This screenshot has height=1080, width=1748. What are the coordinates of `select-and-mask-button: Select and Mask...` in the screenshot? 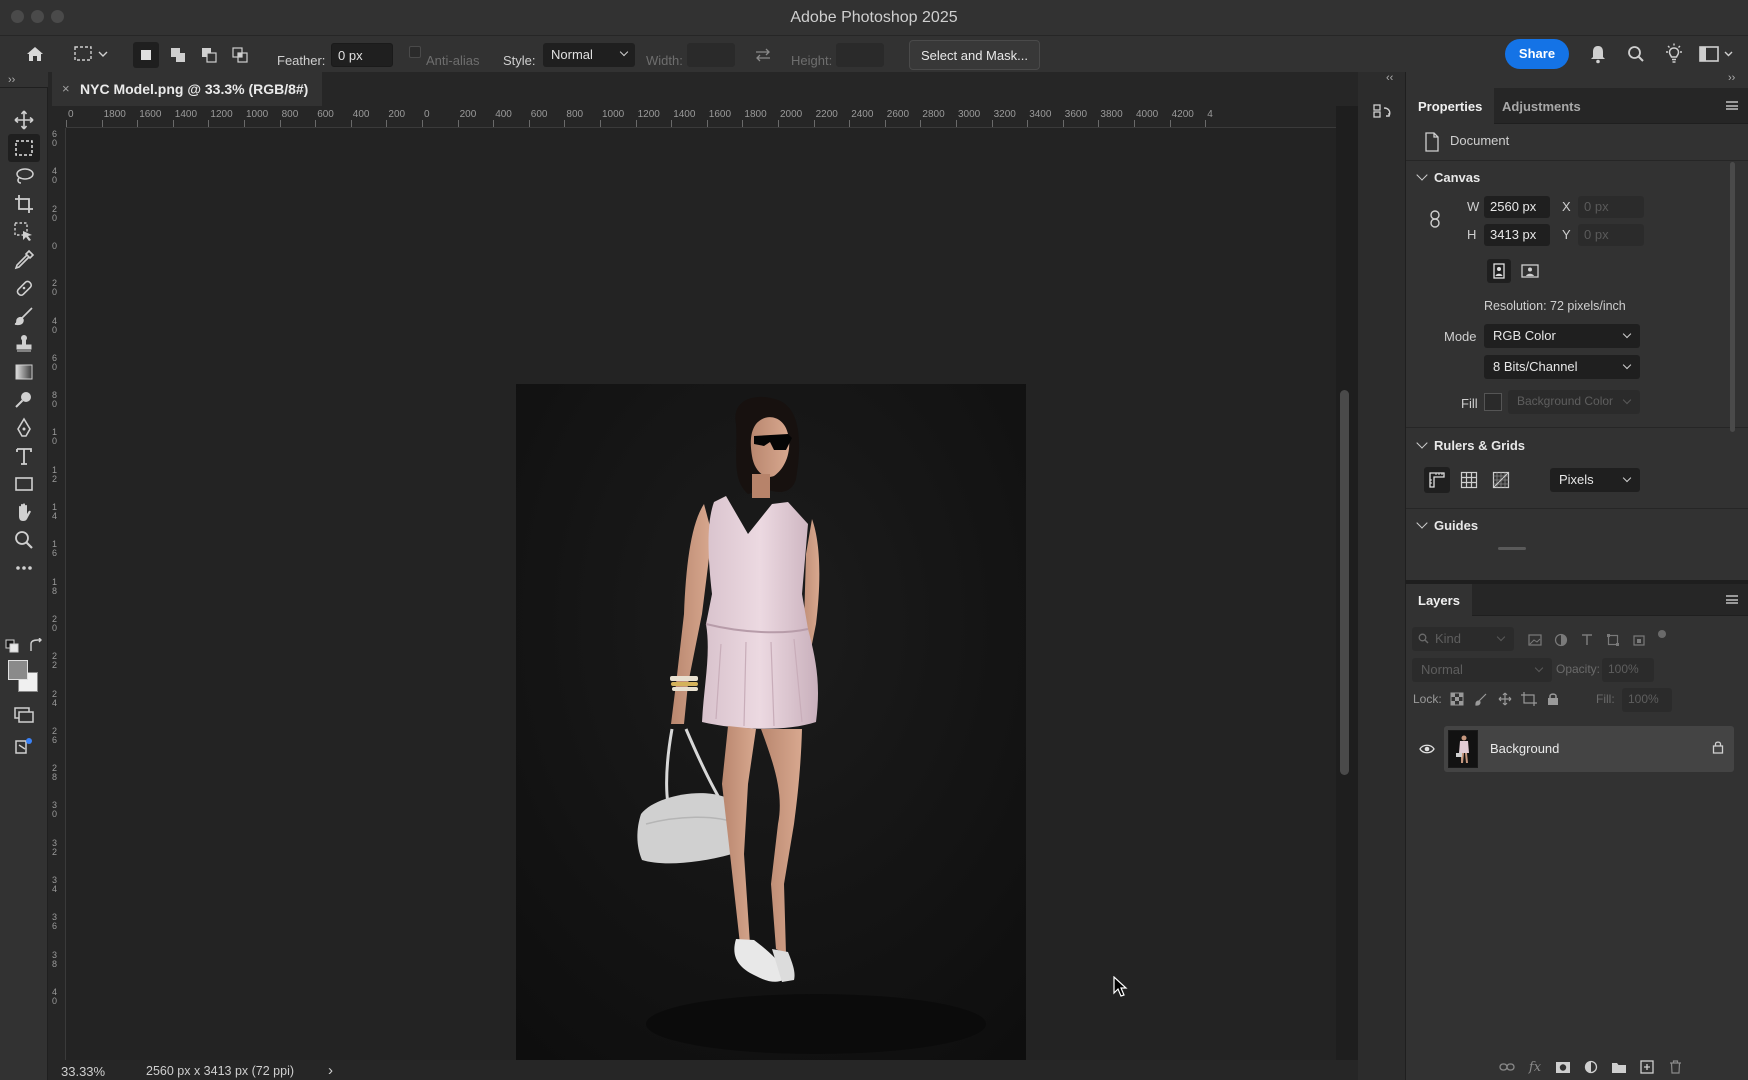 It's located at (974, 55).